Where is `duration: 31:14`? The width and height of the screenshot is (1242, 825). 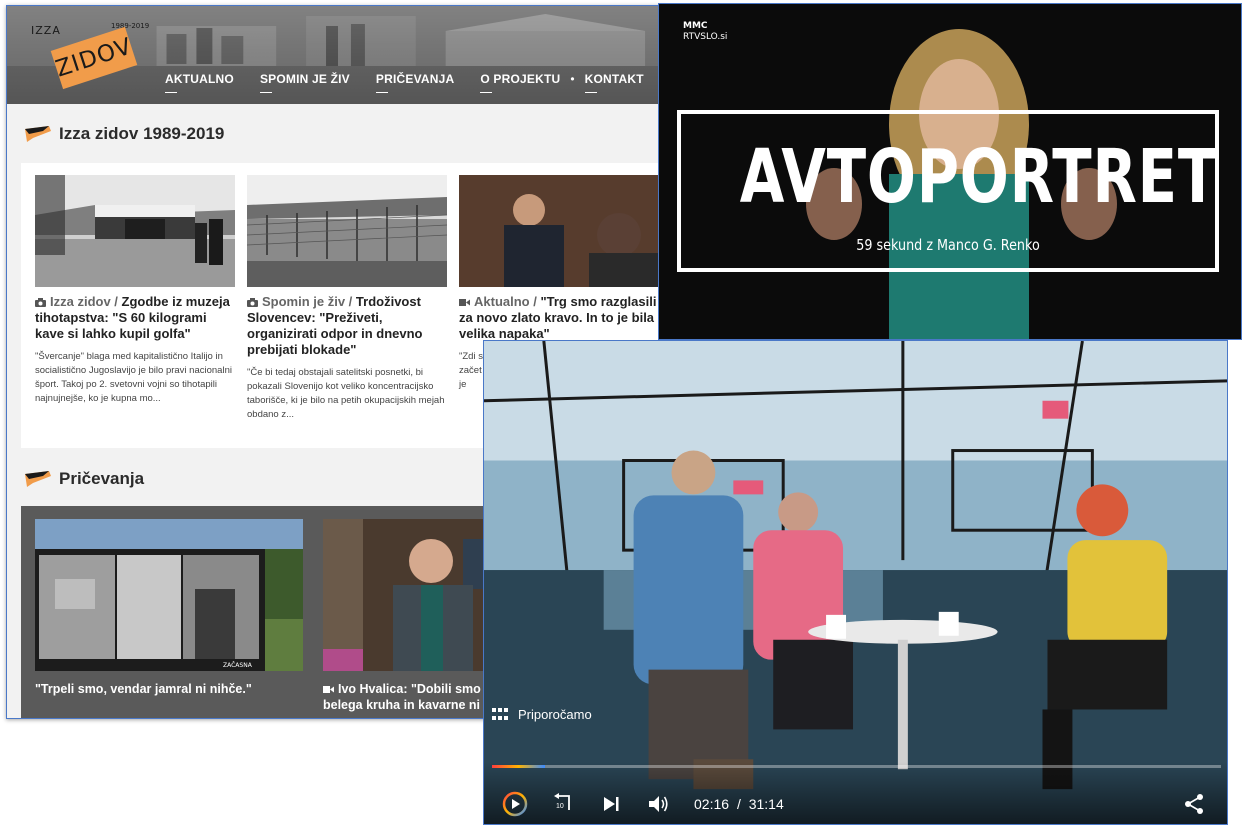
duration: 31:14 is located at coordinates (766, 804).